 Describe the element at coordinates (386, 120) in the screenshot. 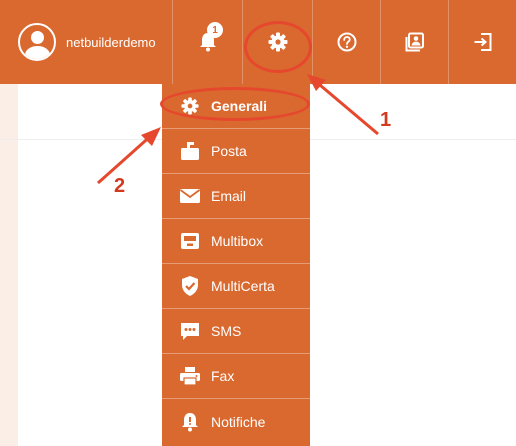

I see `annotation-number-1: 1` at that location.